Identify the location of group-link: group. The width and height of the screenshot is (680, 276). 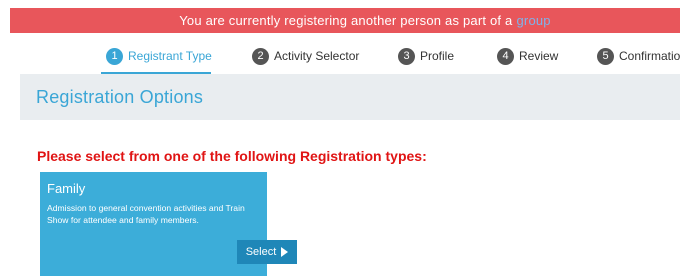
(533, 20).